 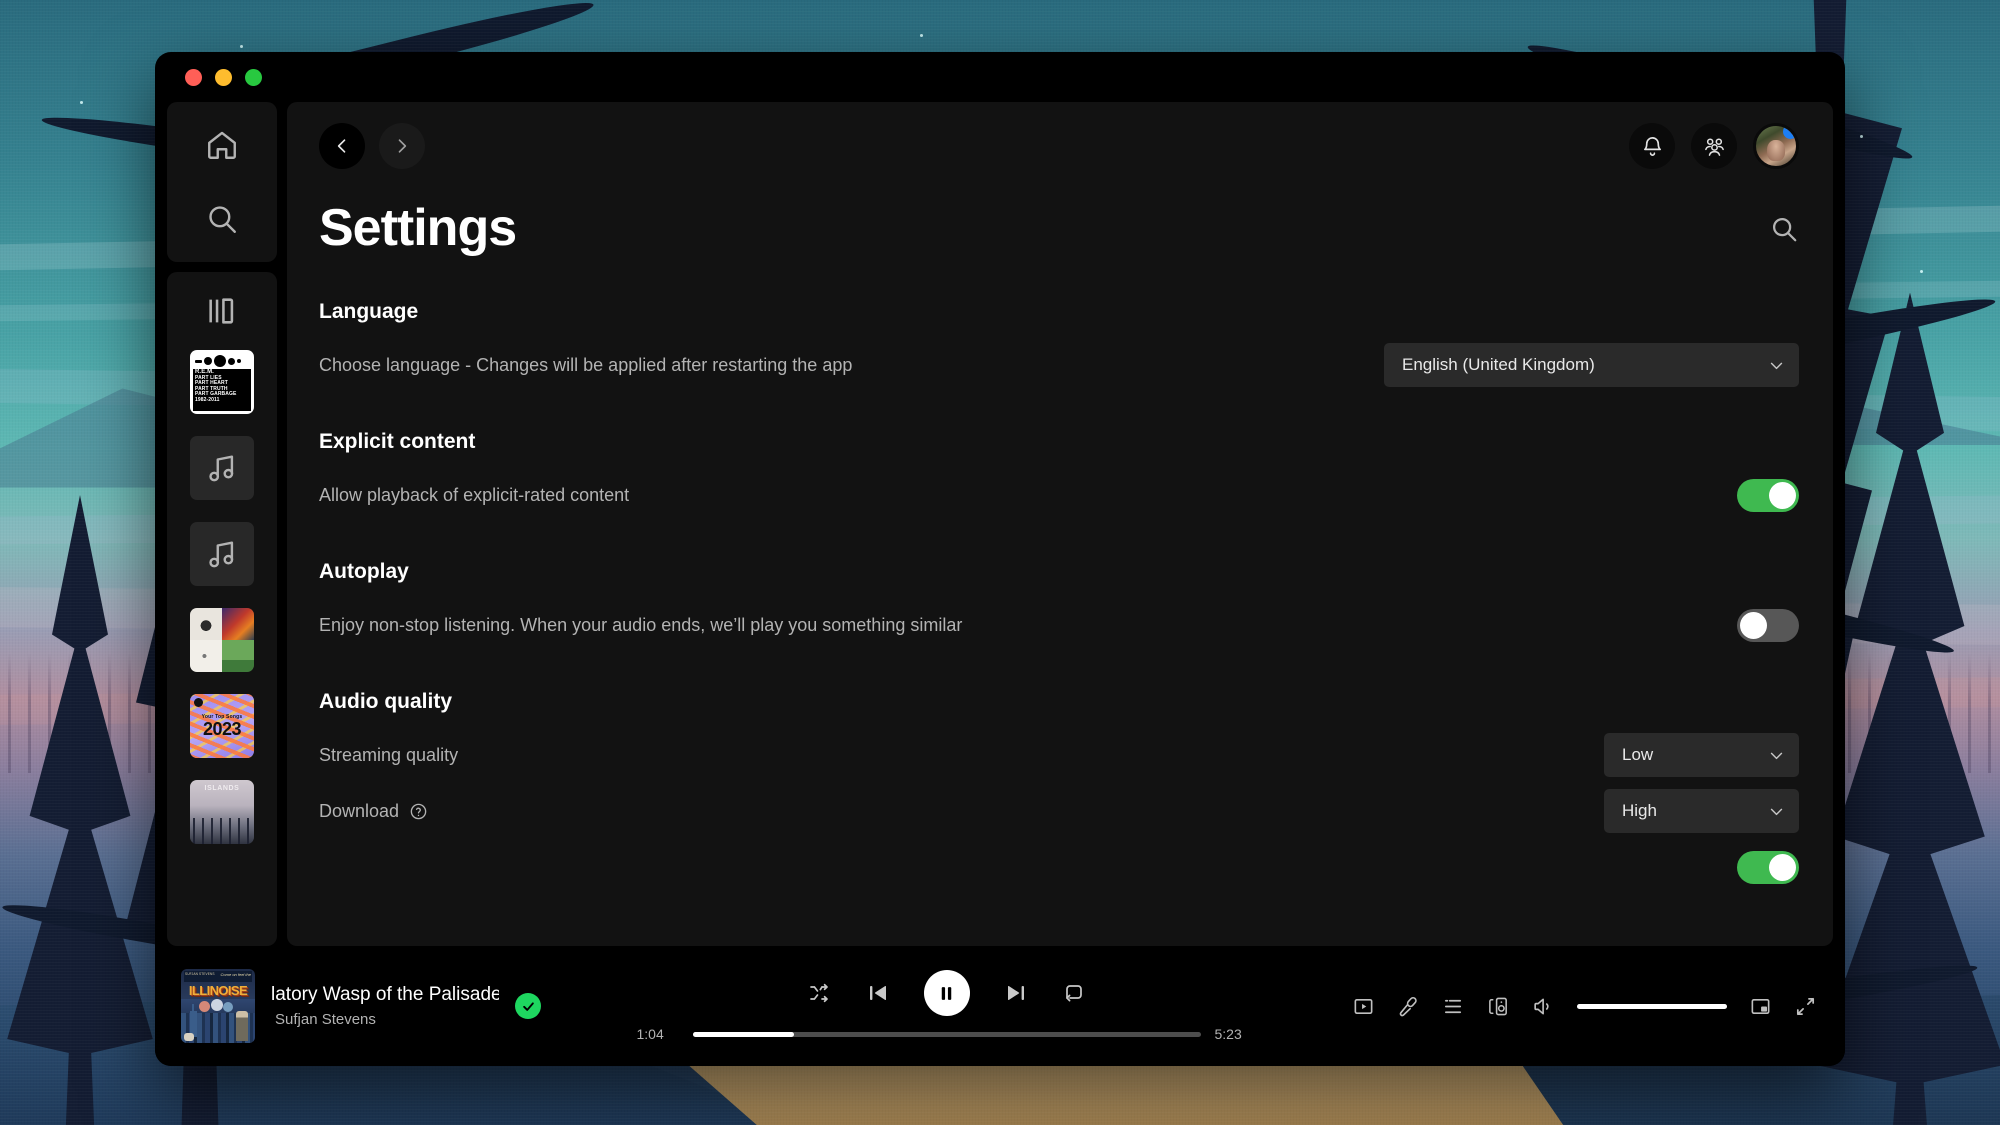 What do you see at coordinates (1059, 867) in the screenshot?
I see `setting-row-partially-visible` at bounding box center [1059, 867].